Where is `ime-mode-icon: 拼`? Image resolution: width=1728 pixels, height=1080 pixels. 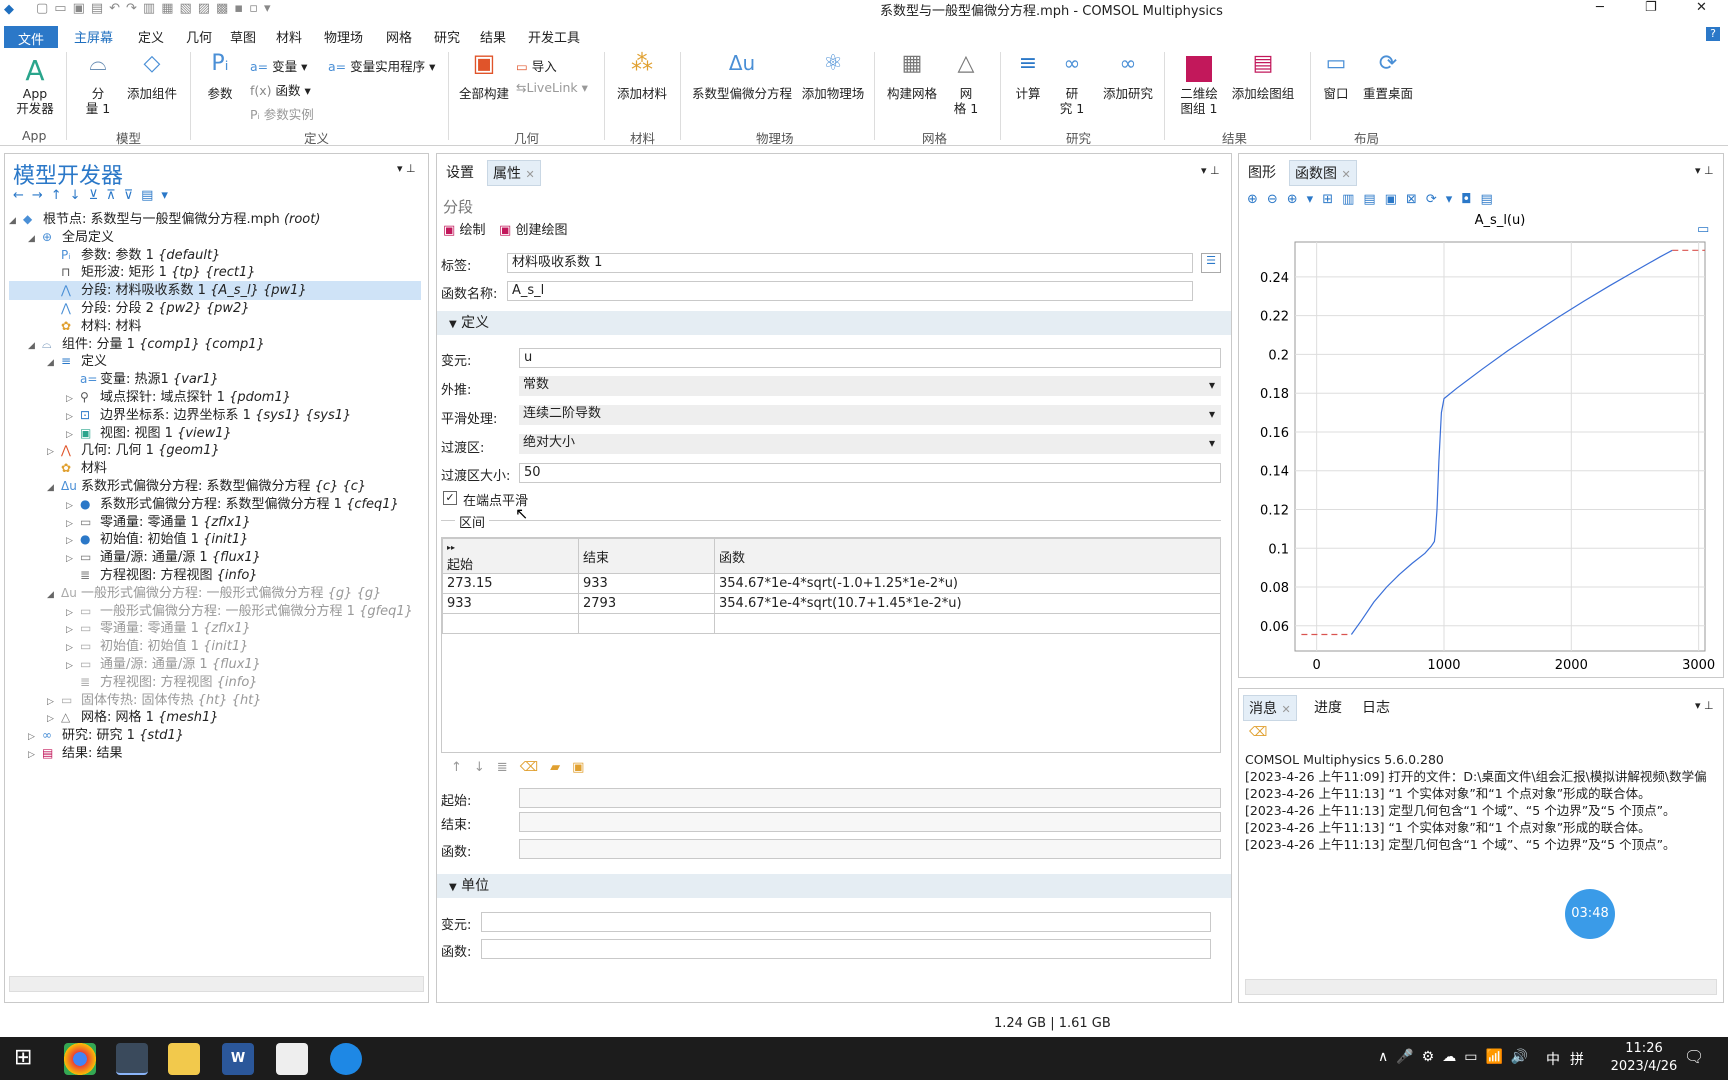
ime-mode-icon: 拼 is located at coordinates (1577, 1059).